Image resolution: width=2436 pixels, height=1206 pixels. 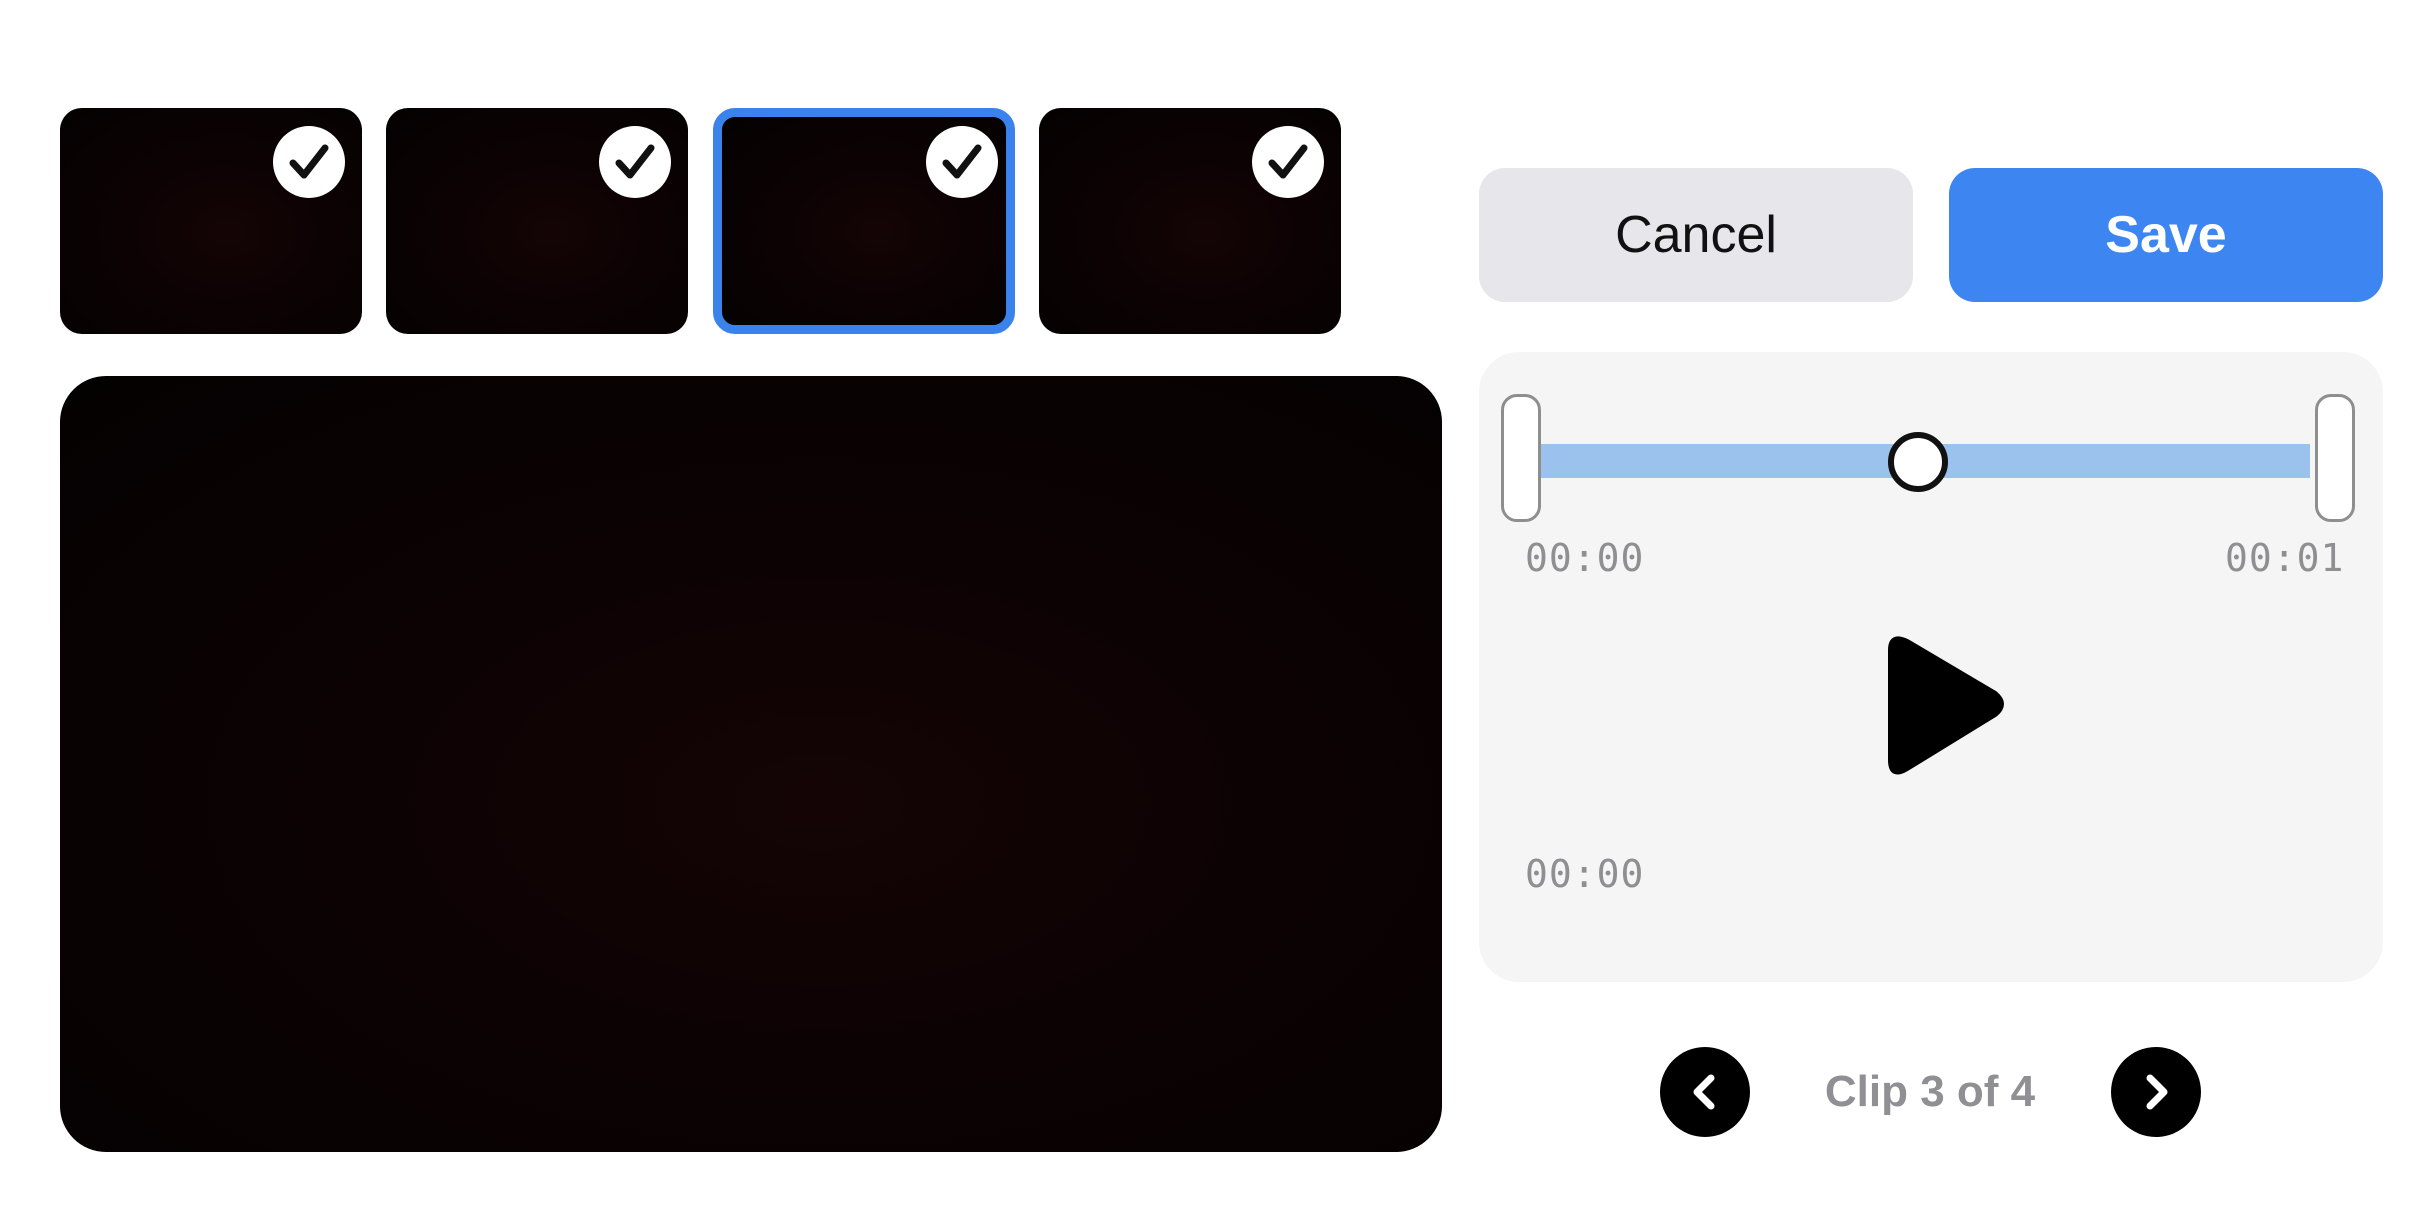 What do you see at coordinates (1585, 874) in the screenshot?
I see `current-time: 00:00` at bounding box center [1585, 874].